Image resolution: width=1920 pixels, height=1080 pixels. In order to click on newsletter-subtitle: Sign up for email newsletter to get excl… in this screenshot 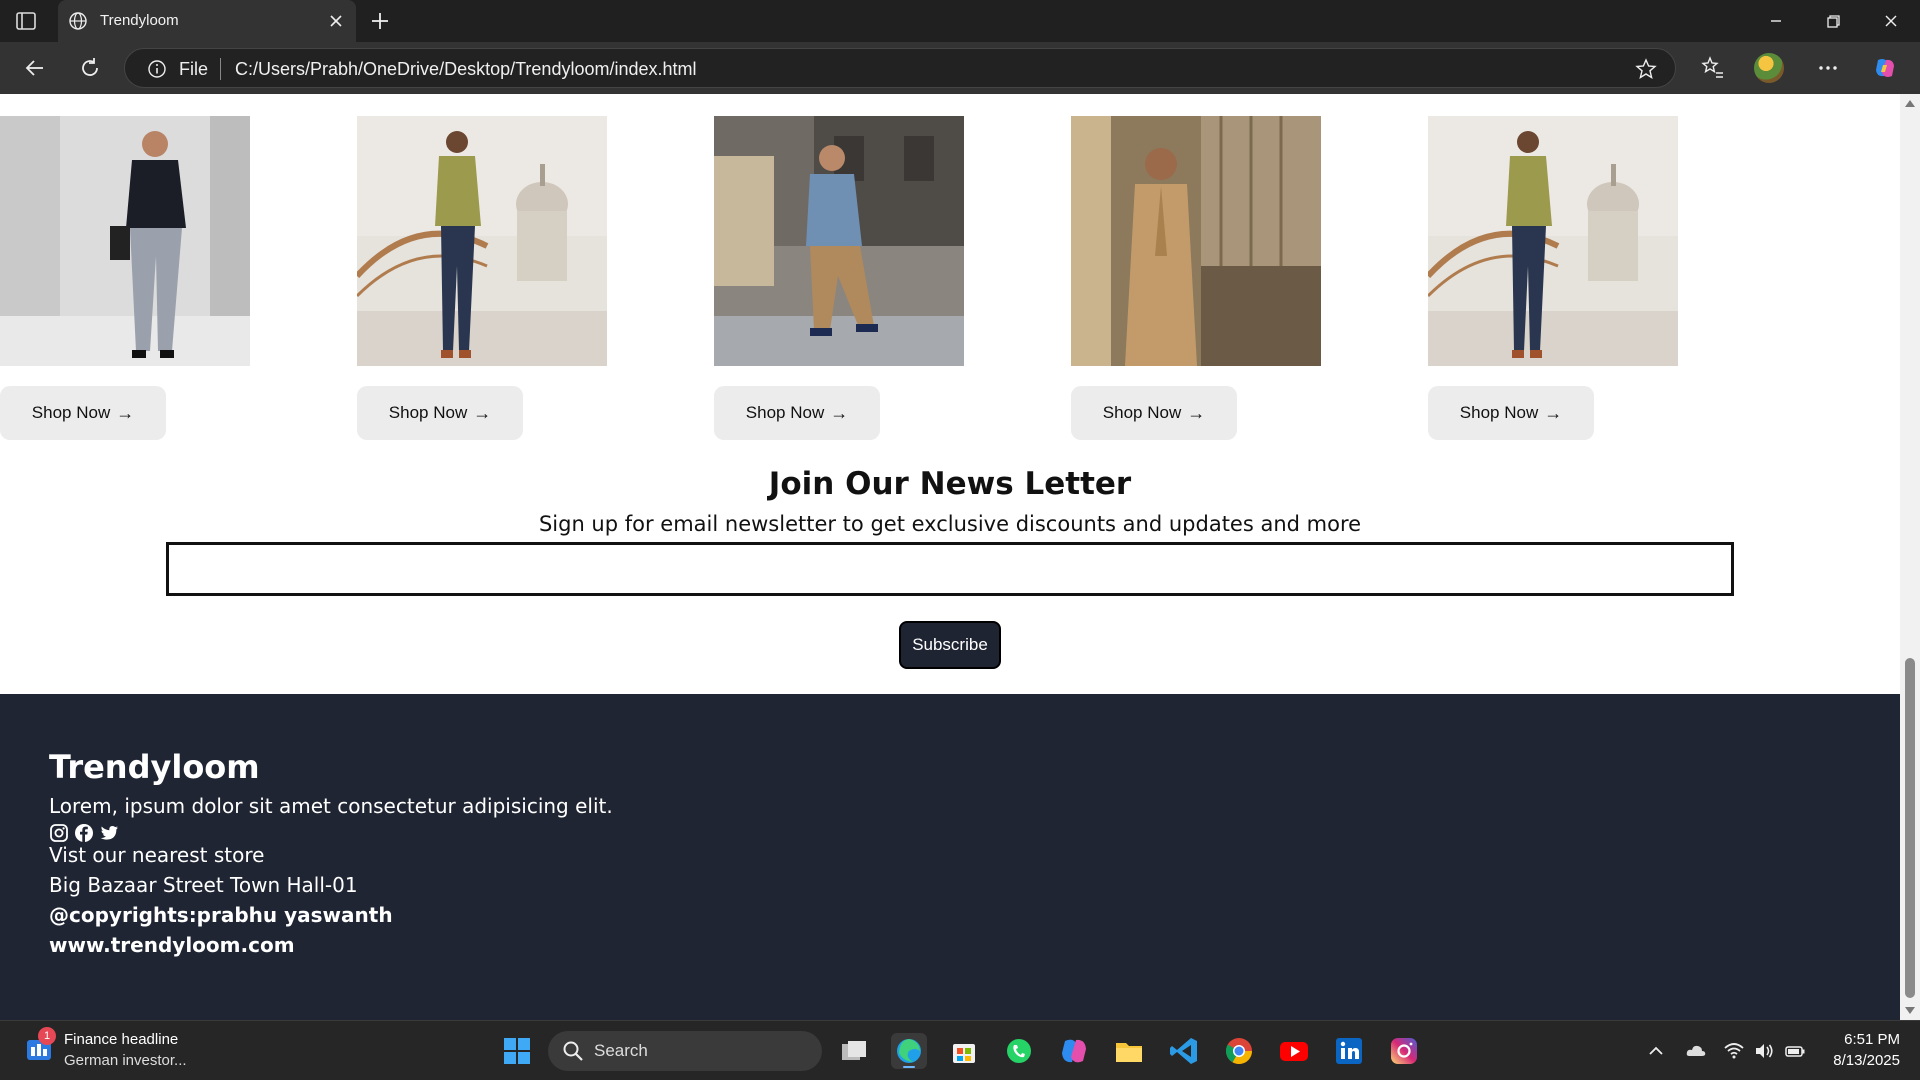, I will do `click(950, 524)`.